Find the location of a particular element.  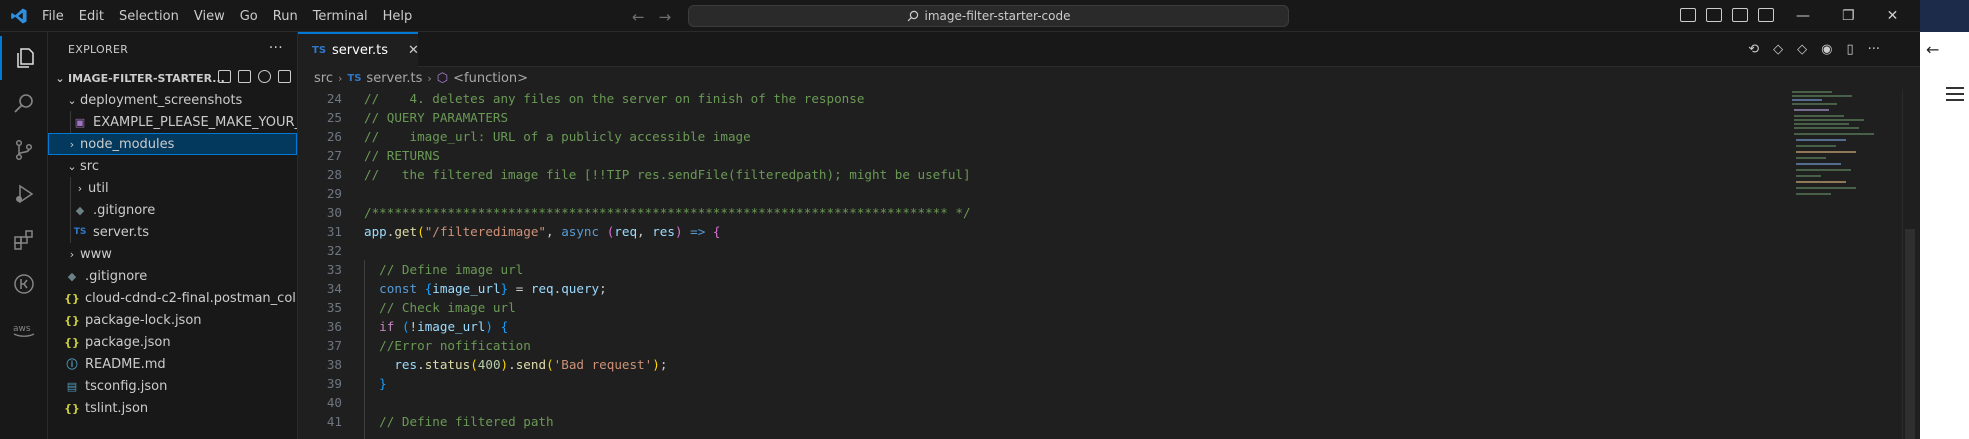

back-arrow-icon: ← is located at coordinates (638, 17).